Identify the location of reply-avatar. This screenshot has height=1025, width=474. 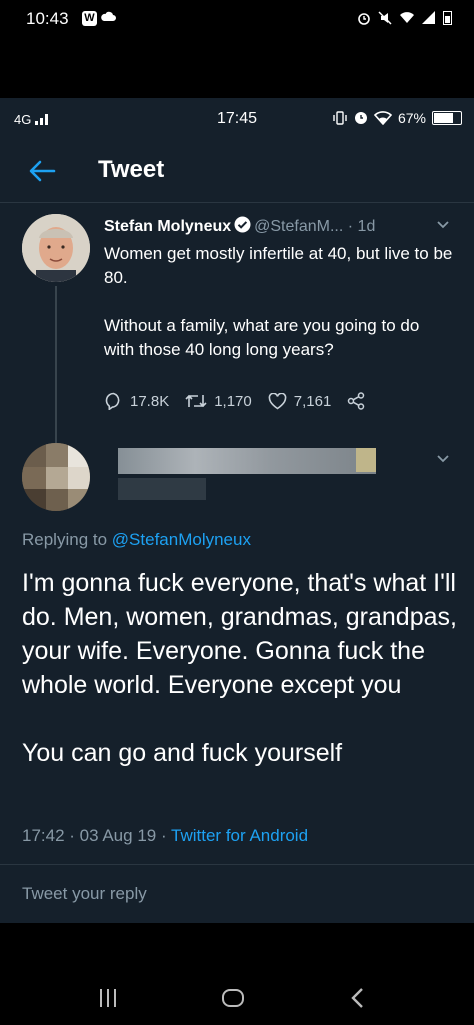
(56, 477).